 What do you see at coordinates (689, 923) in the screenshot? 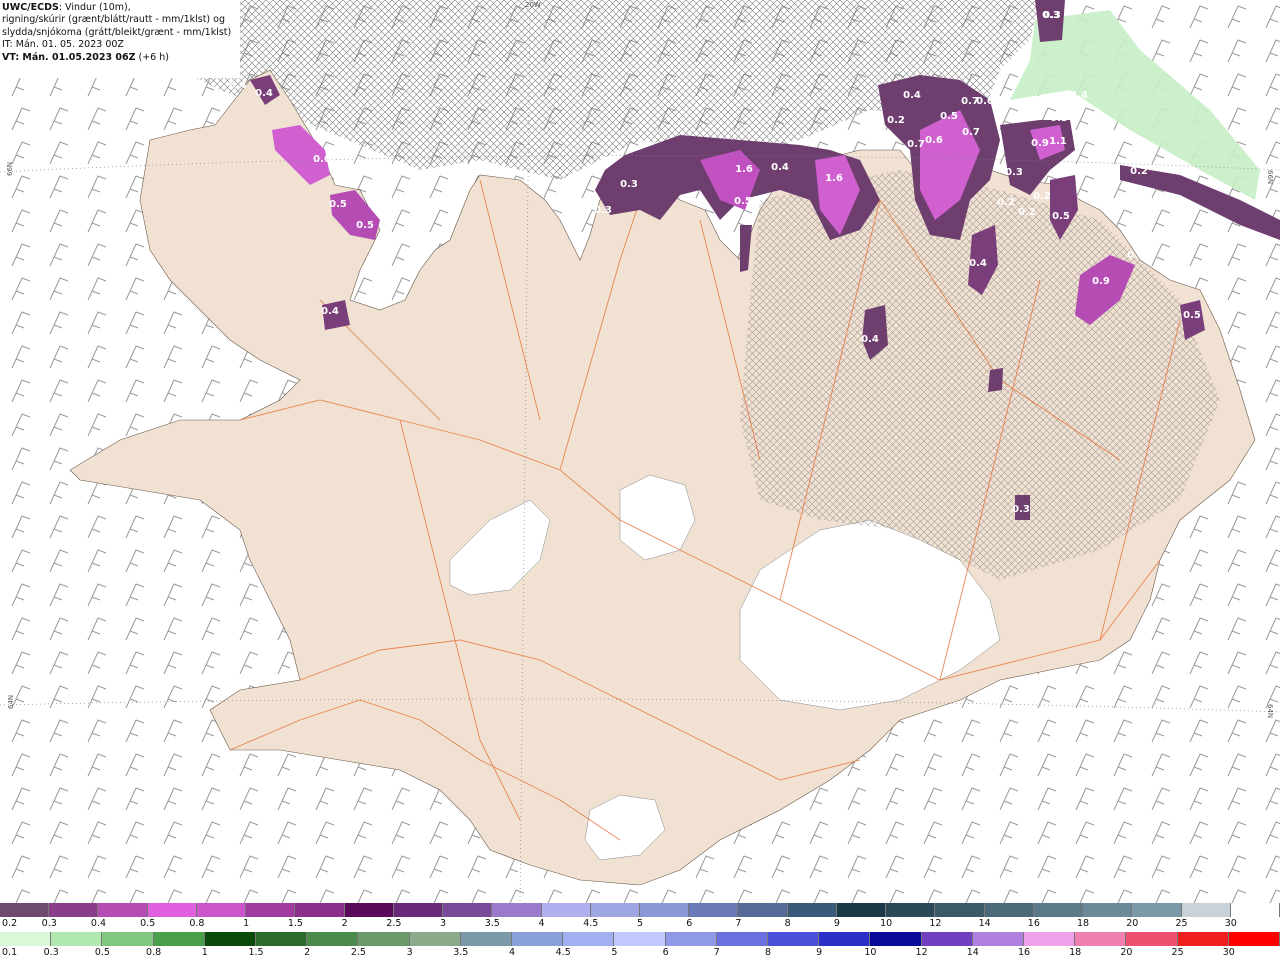
I see `legend-snow-label: 6` at bounding box center [689, 923].